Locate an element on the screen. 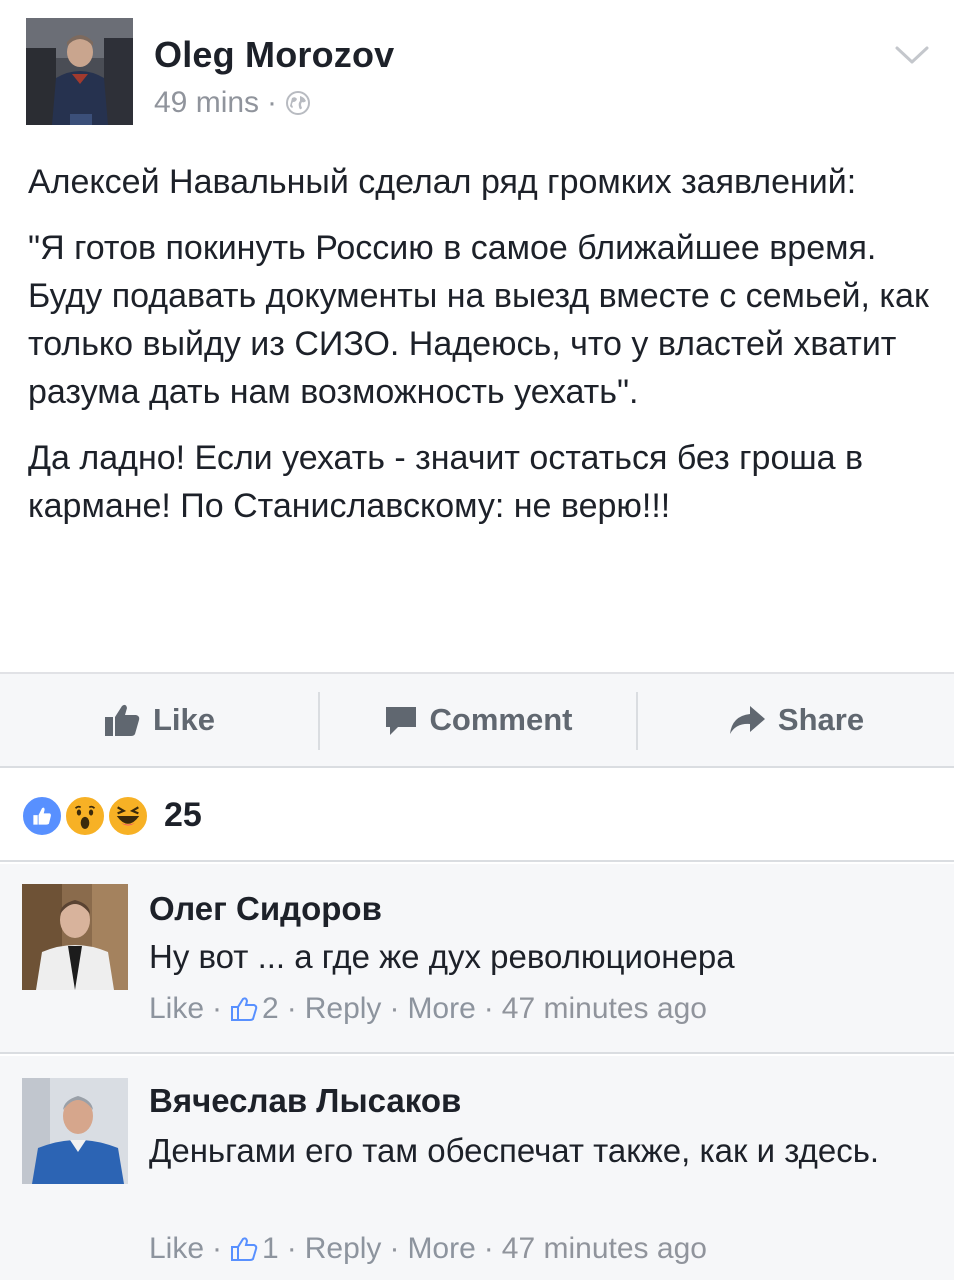  like-button: Like is located at coordinates (159, 720).